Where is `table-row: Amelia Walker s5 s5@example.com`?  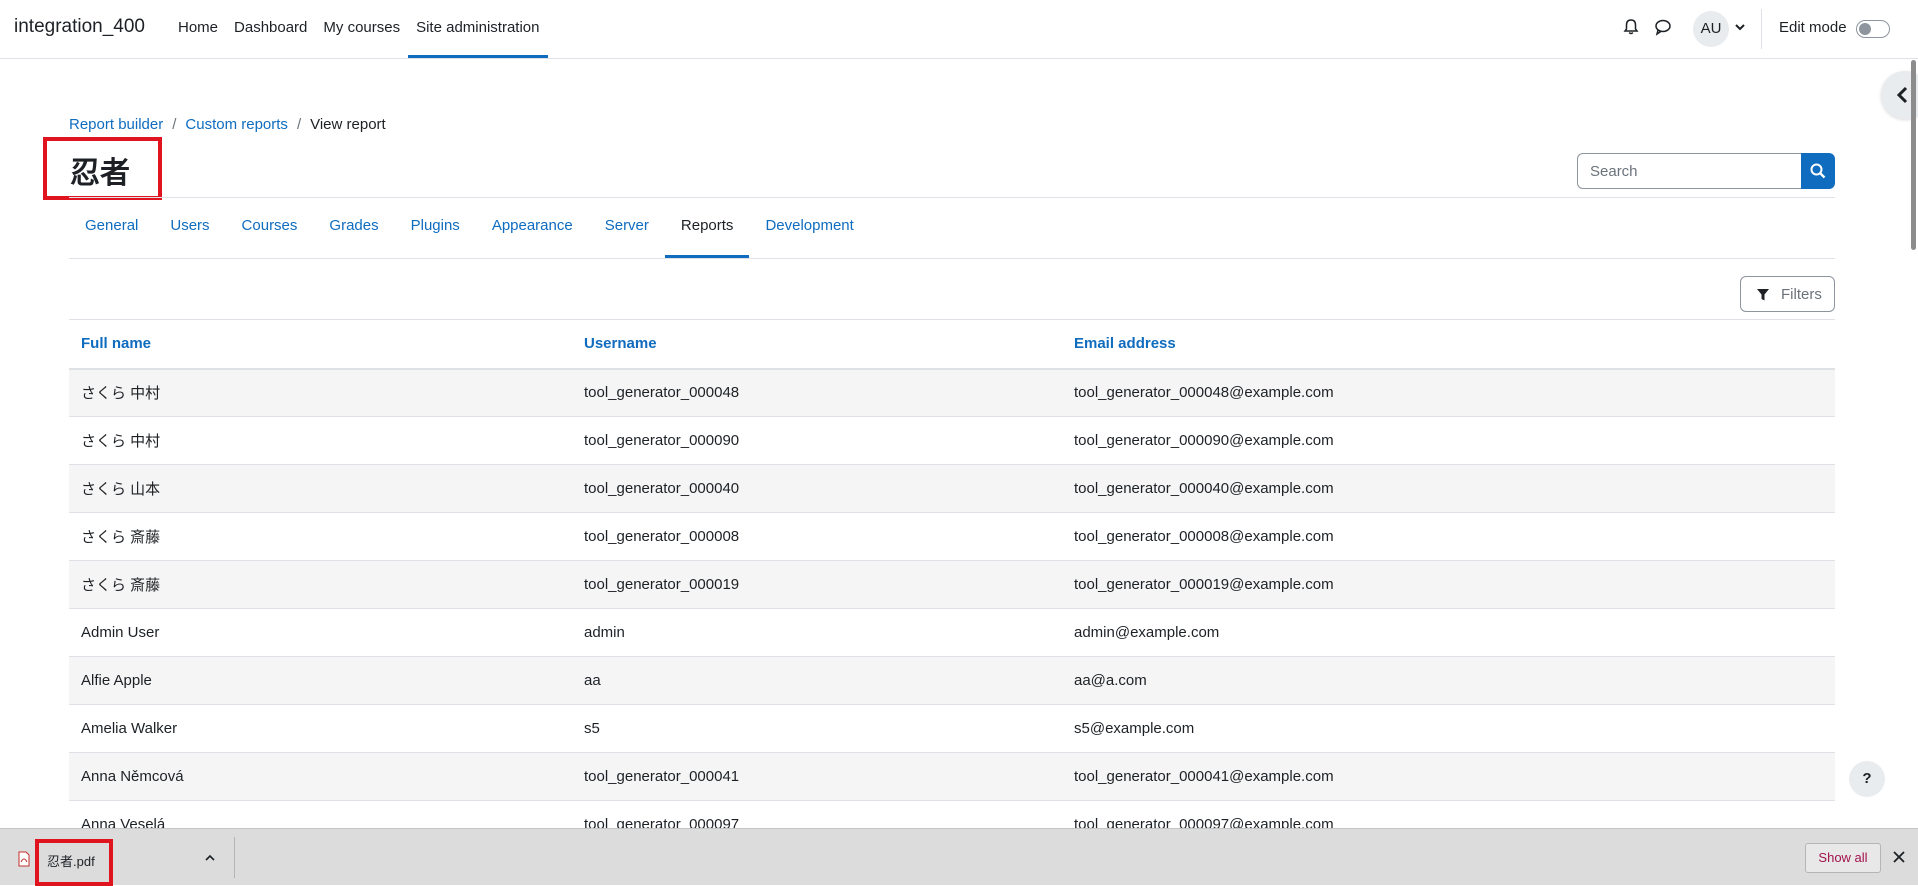
table-row: Amelia Walker s5 s5@example.com is located at coordinates (952, 728).